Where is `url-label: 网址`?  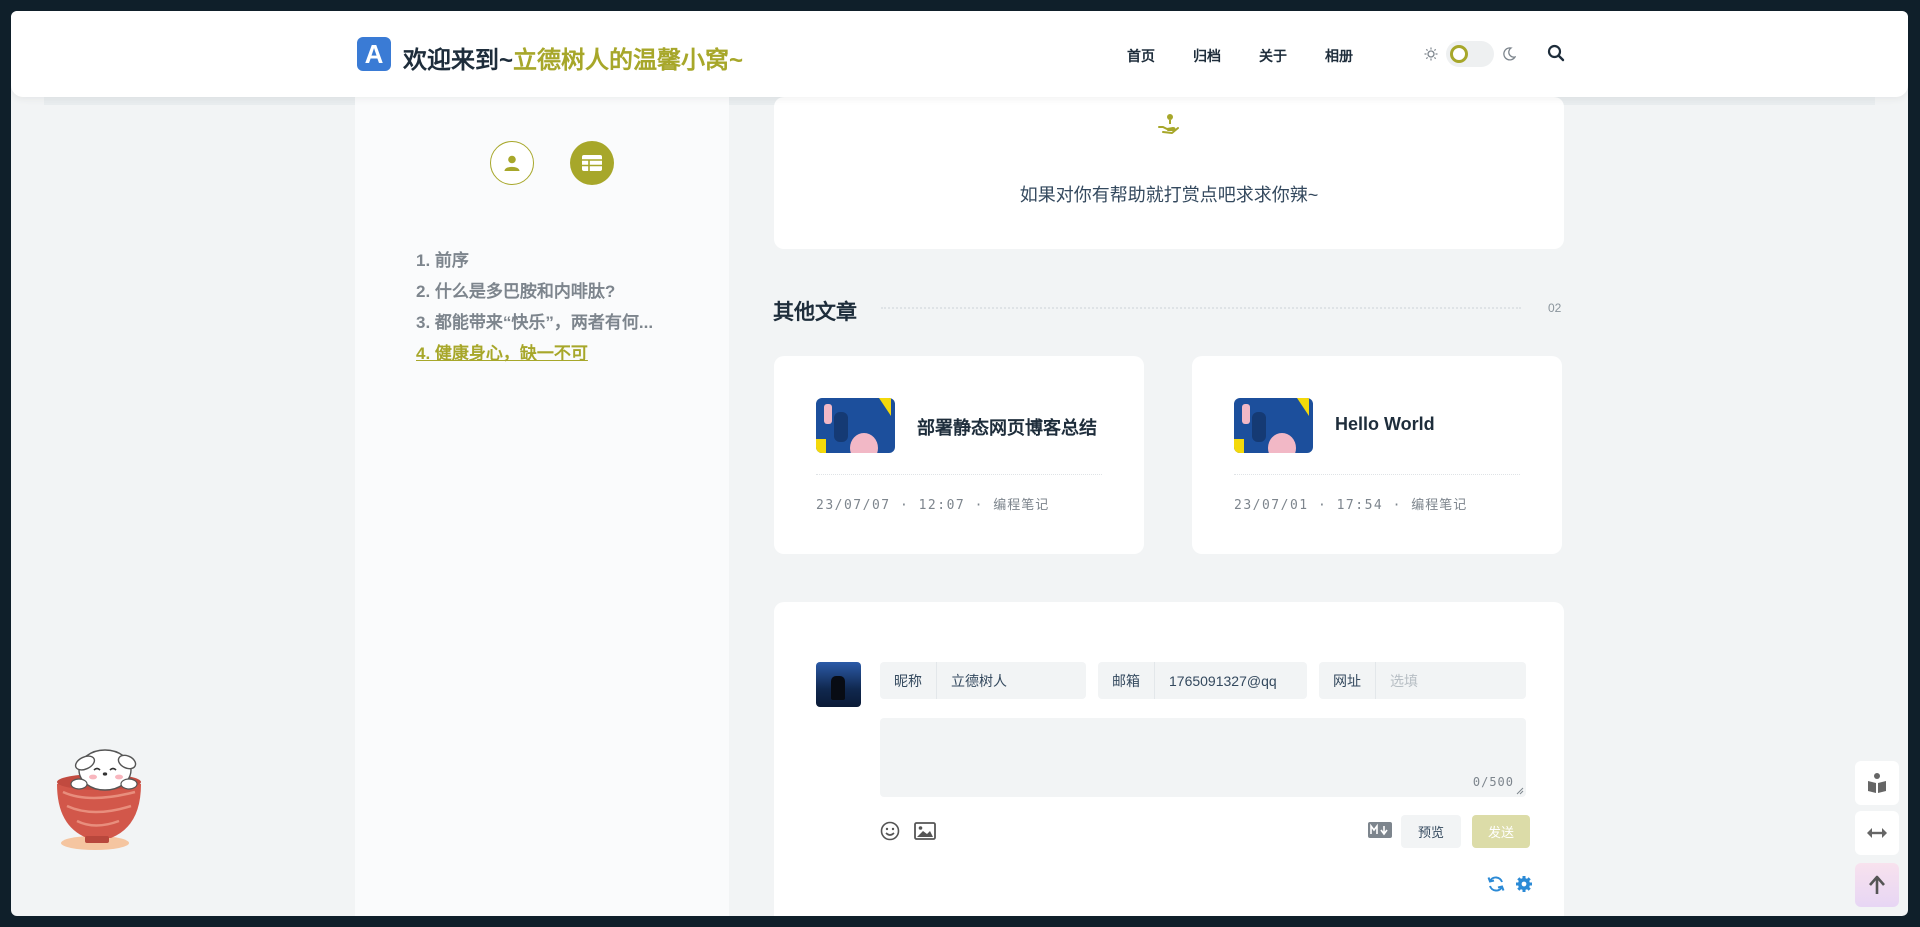
url-label: 网址 is located at coordinates (1347, 680).